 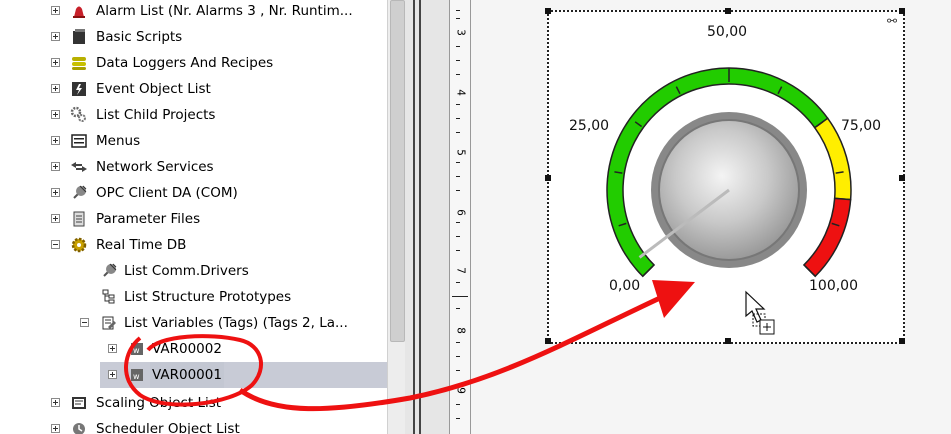 I want to click on ruler-number: 8, so click(x=461, y=330).